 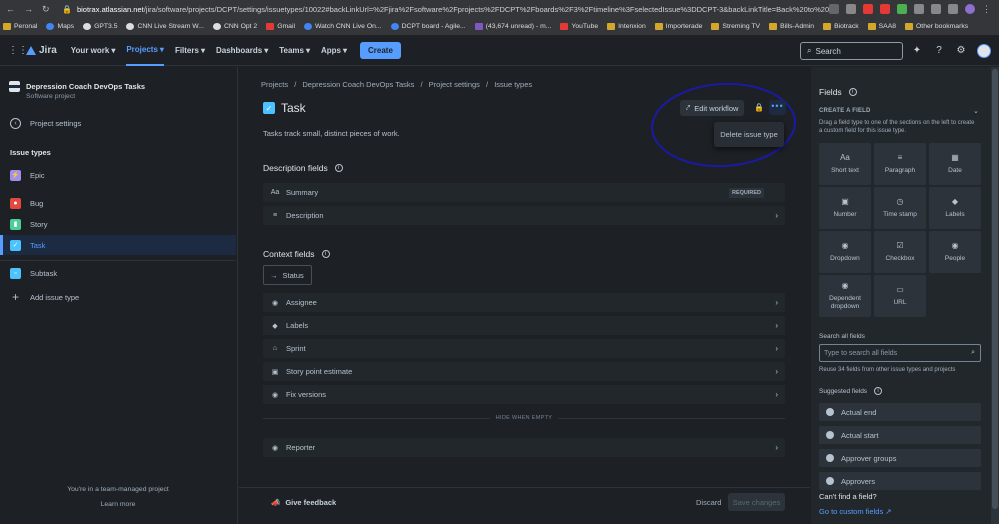 What do you see at coordinates (118, 203) in the screenshot?
I see `sidebar-item-bug: ● Bug` at bounding box center [118, 203].